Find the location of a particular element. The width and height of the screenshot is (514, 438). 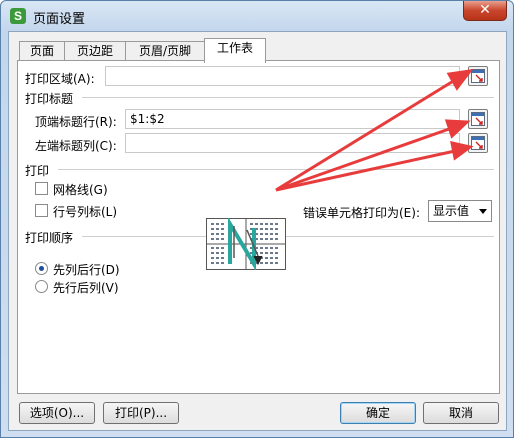

over-then-down-label: 先行后列(V) is located at coordinates (86, 288).